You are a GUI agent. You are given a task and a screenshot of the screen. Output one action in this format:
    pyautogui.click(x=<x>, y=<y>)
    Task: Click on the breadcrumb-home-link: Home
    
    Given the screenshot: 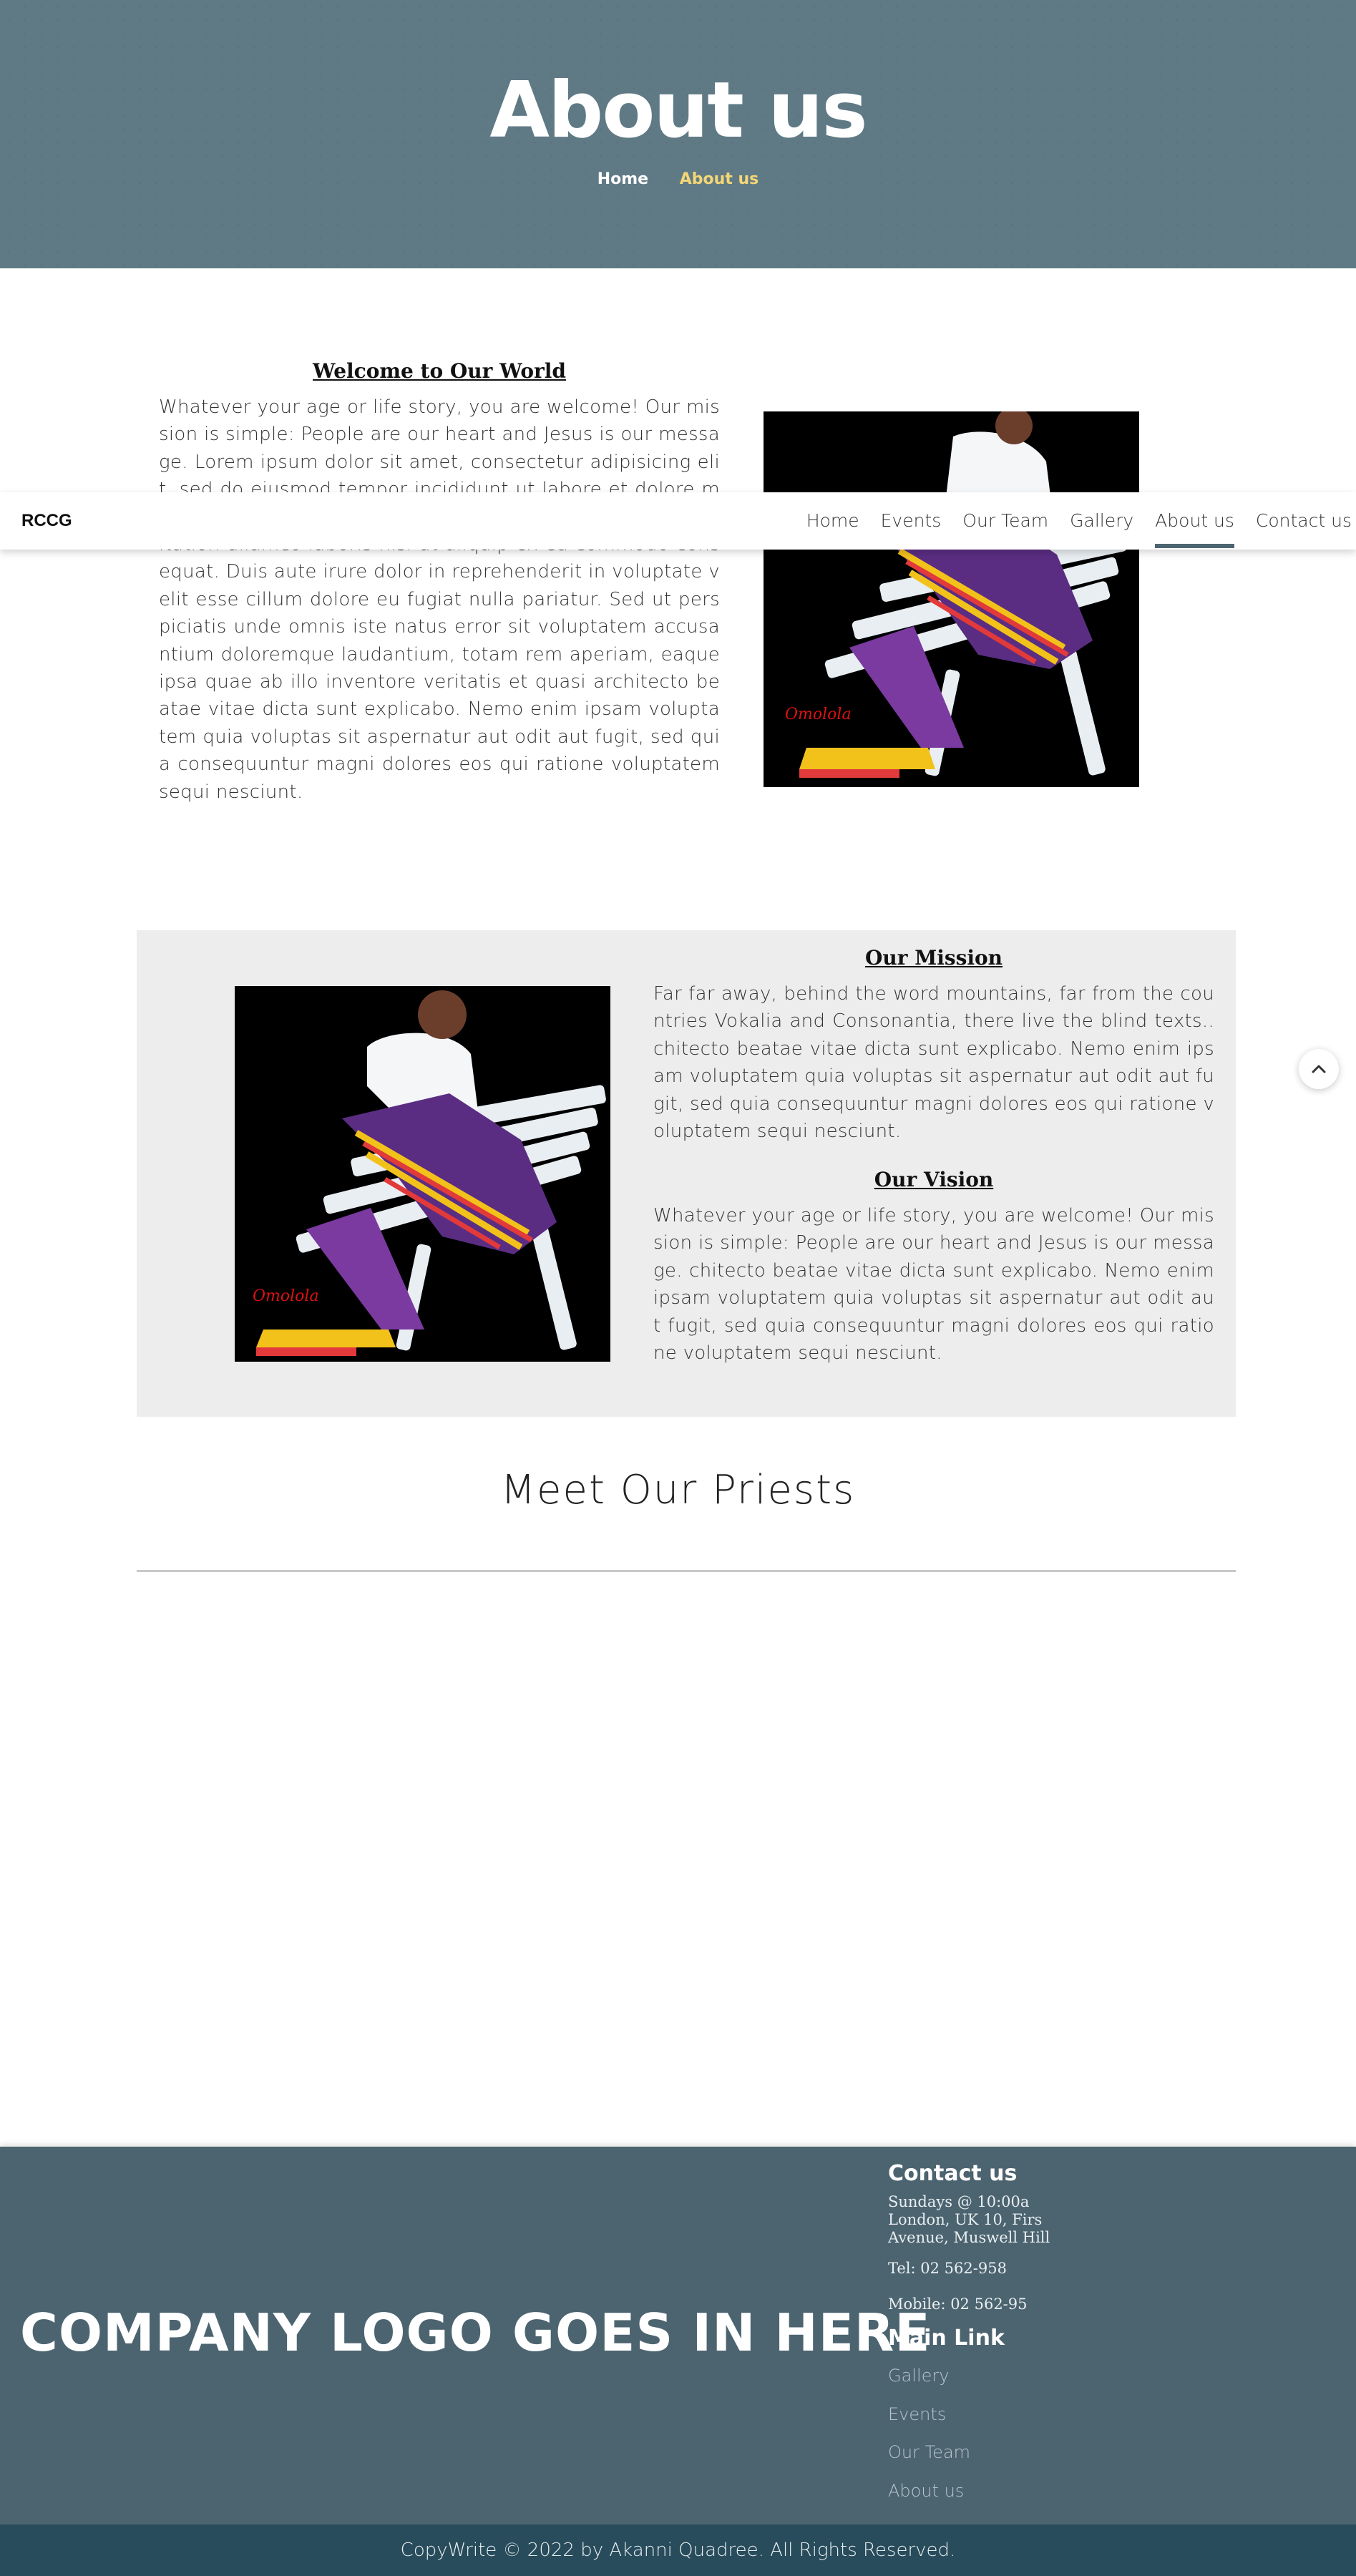 What is the action you would take?
    pyautogui.click(x=622, y=179)
    